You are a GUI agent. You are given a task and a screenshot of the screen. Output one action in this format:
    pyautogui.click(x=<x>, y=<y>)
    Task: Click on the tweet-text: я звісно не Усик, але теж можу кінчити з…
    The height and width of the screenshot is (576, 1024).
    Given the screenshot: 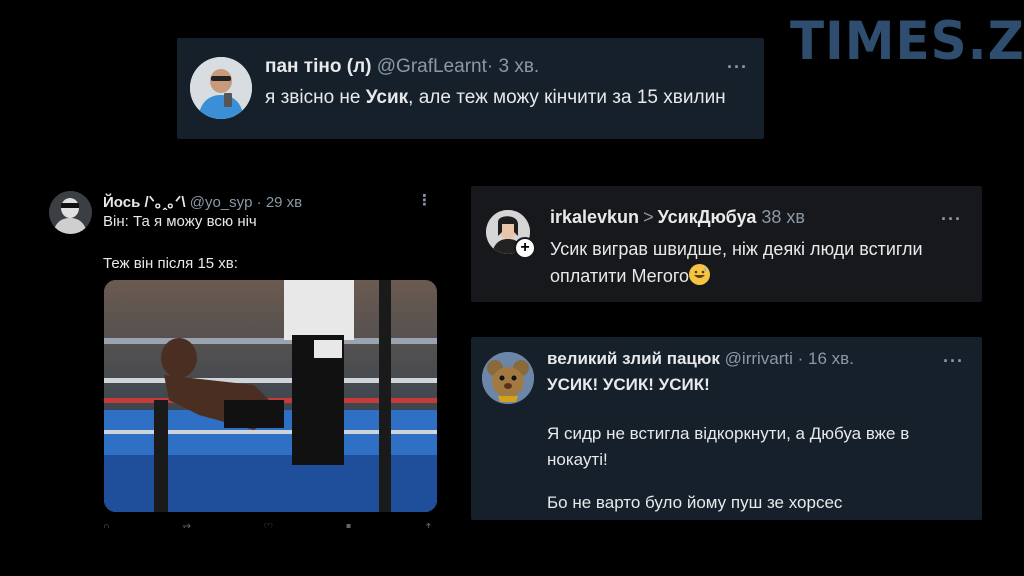 What is the action you would take?
    pyautogui.click(x=500, y=98)
    